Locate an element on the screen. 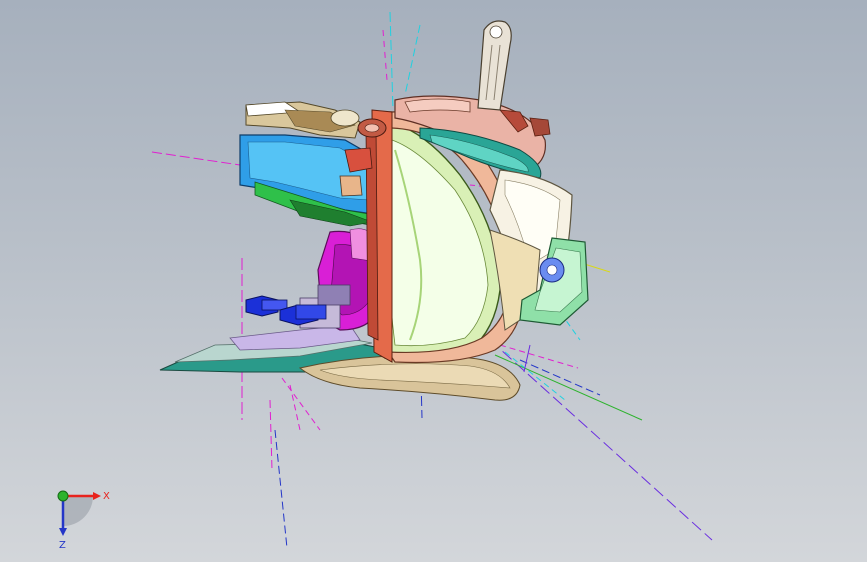 Image resolution: width=867 pixels, height=562 pixels. z-axis-arrowhead is located at coordinates (63, 532).